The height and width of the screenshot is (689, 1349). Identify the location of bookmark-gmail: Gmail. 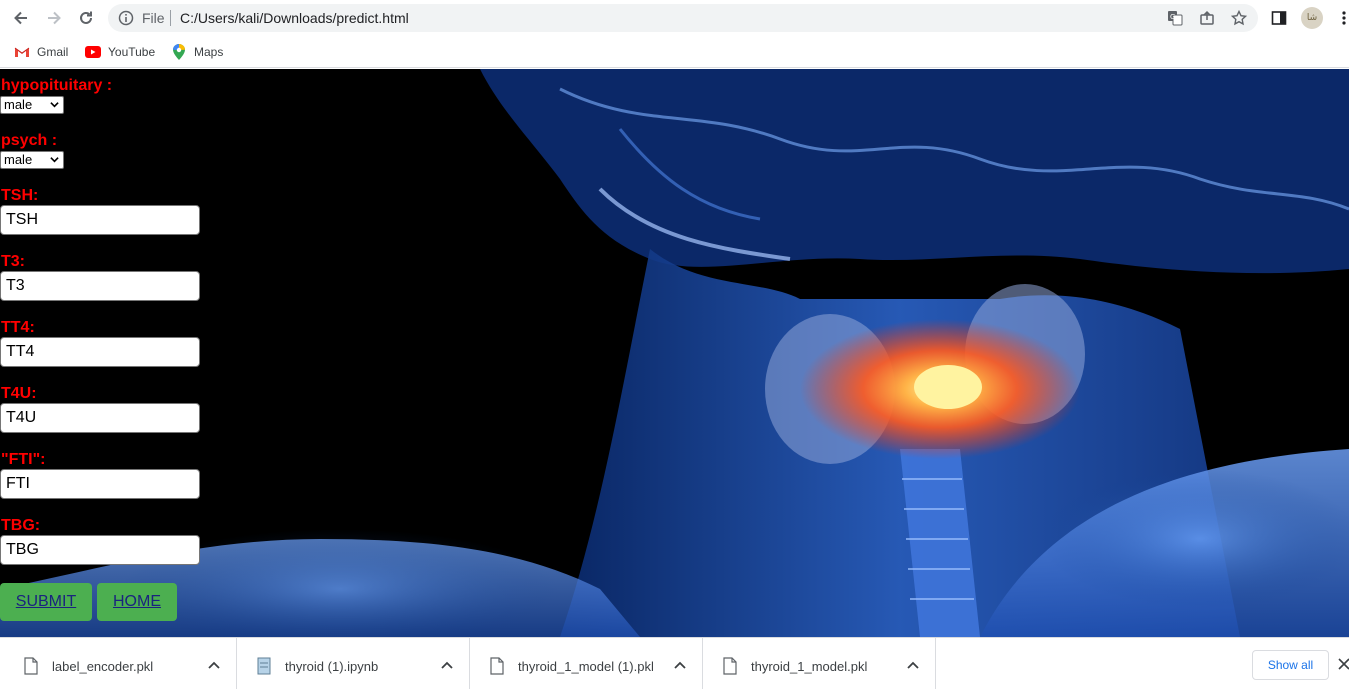
(41, 52).